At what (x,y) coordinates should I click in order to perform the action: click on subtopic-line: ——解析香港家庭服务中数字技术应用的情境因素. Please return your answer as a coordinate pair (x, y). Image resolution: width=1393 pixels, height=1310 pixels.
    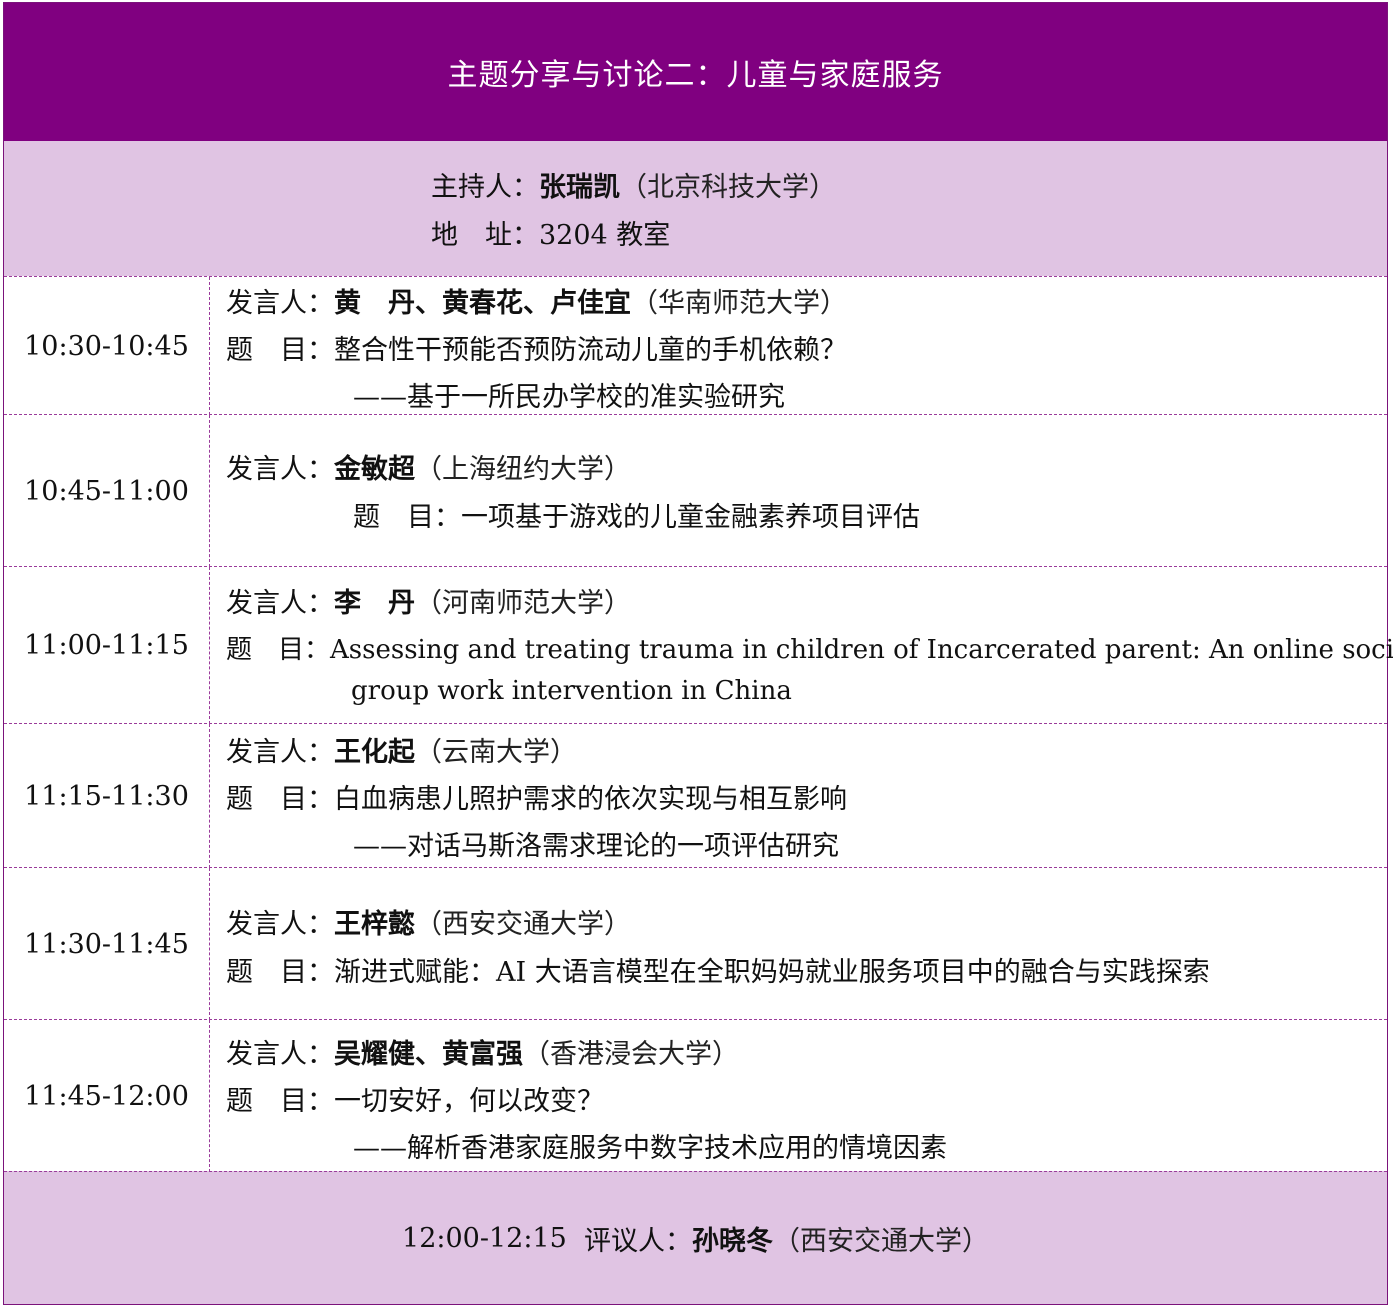
    Looking at the image, I should click on (650, 1145).